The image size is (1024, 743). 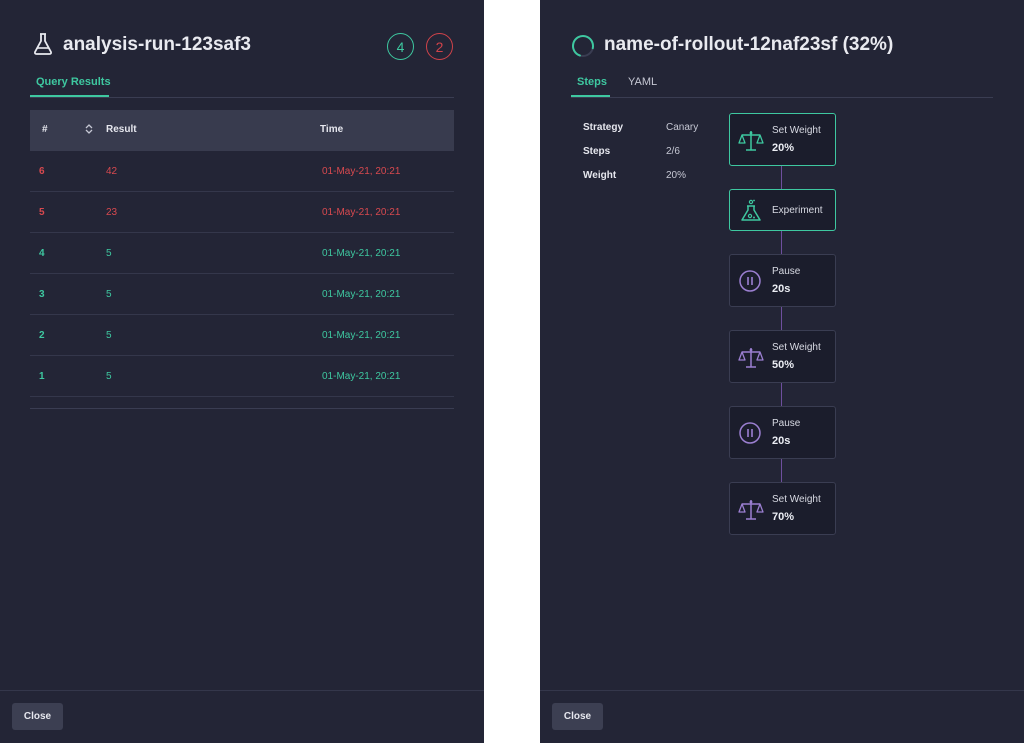 What do you see at coordinates (121, 129) in the screenshot?
I see `column-header-result: Result` at bounding box center [121, 129].